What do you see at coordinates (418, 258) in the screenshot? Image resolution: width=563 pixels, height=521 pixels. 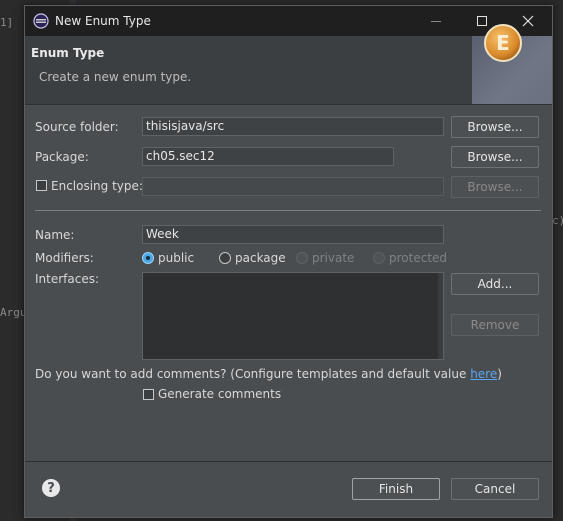 I see `modifier-protected-label: protected` at bounding box center [418, 258].